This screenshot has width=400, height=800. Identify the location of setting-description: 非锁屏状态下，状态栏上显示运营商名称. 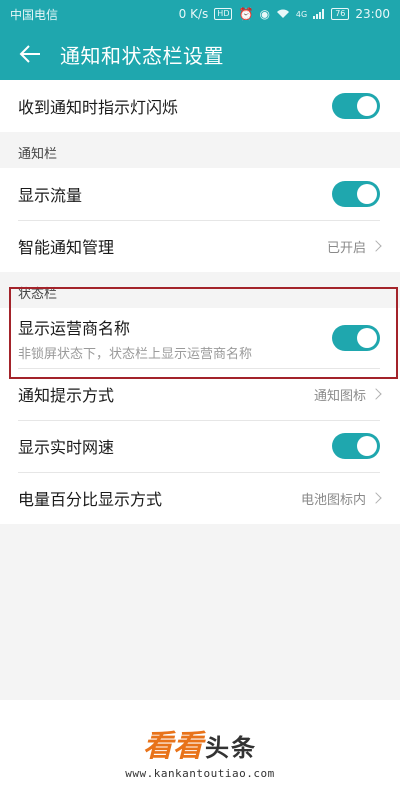
(135, 354).